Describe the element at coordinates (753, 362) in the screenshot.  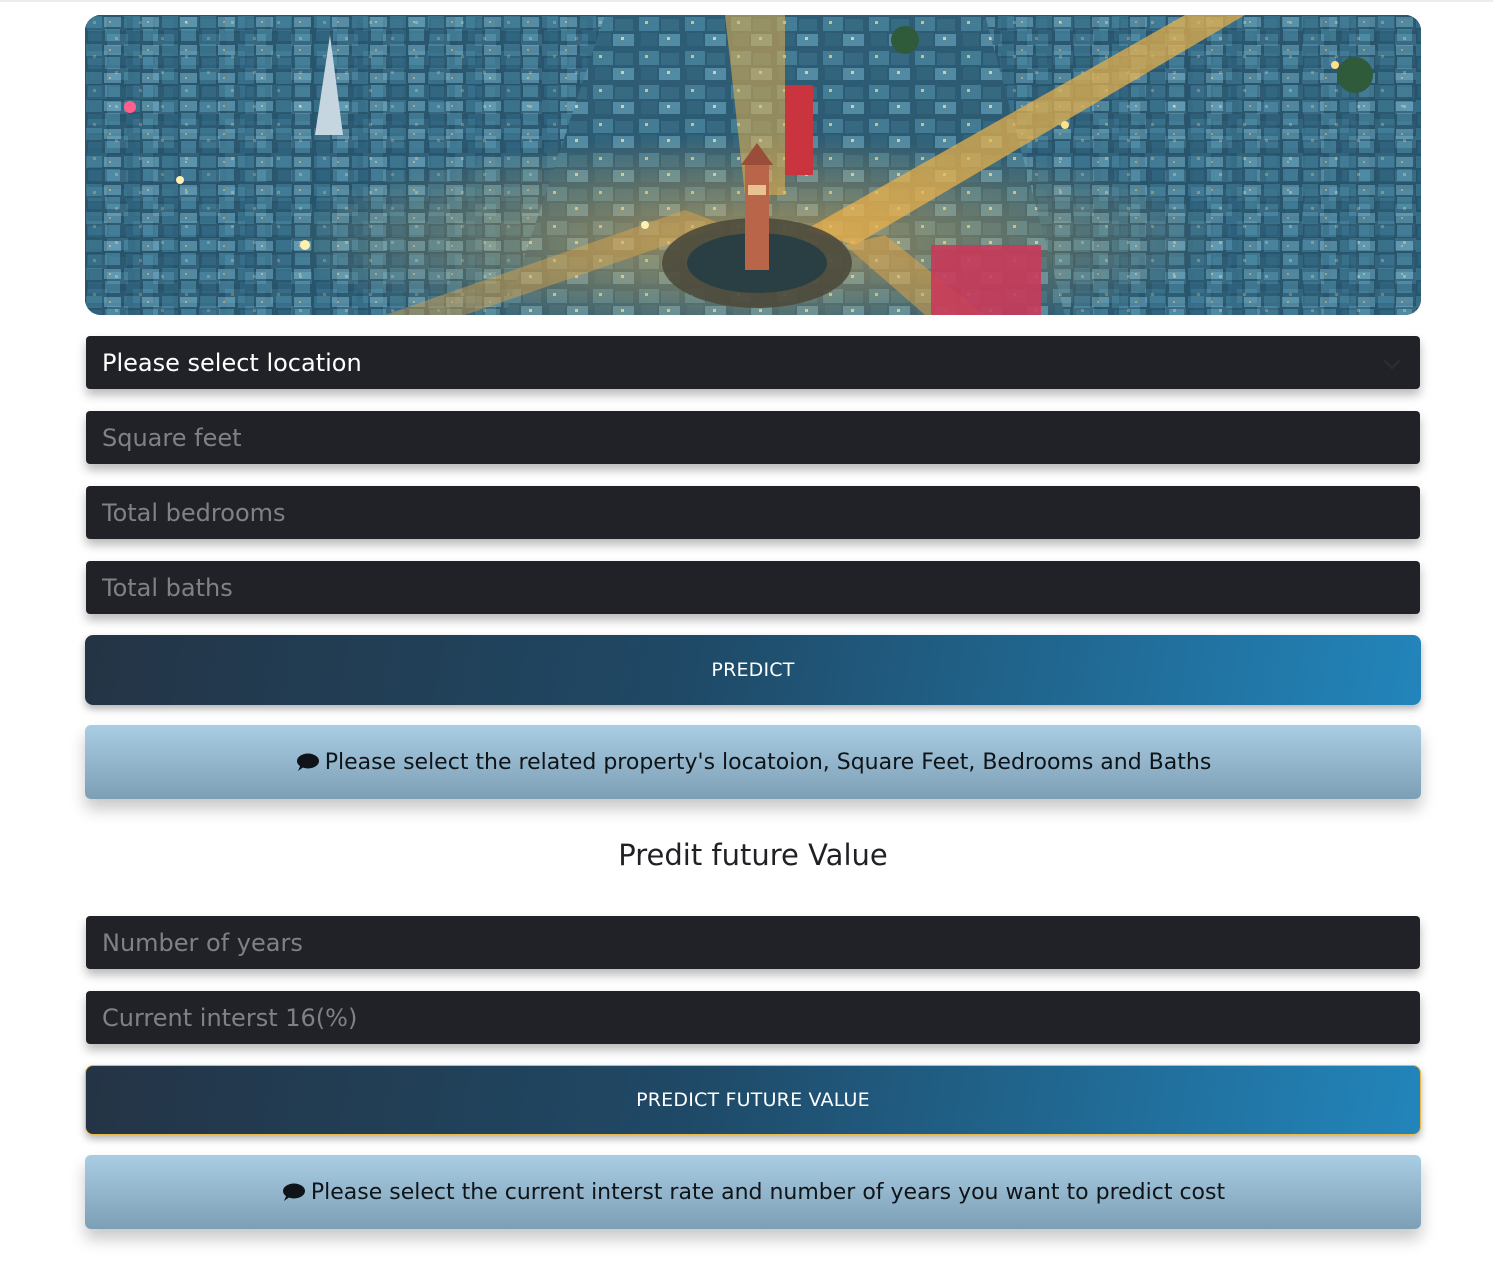
I see `location-select: Please select location` at that location.